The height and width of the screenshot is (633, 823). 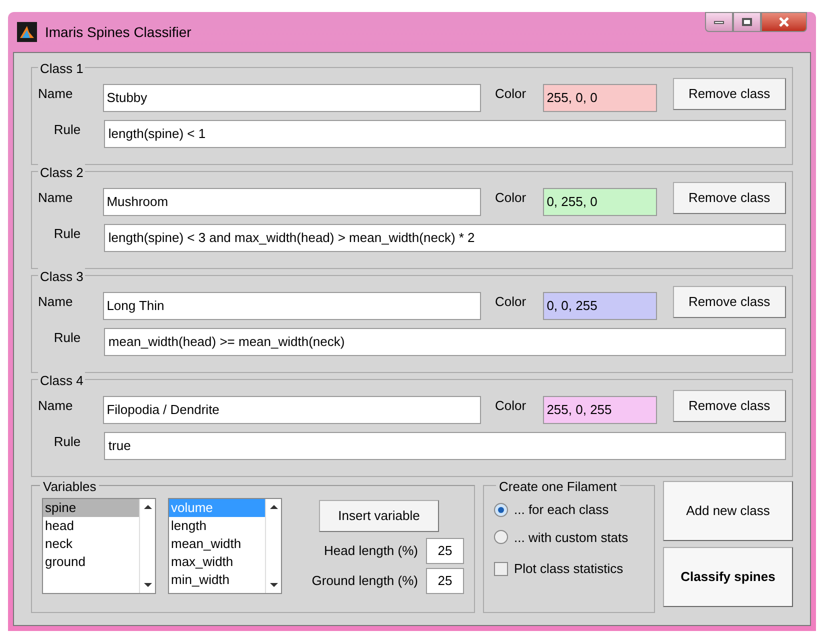 I want to click on close-button, so click(x=784, y=22).